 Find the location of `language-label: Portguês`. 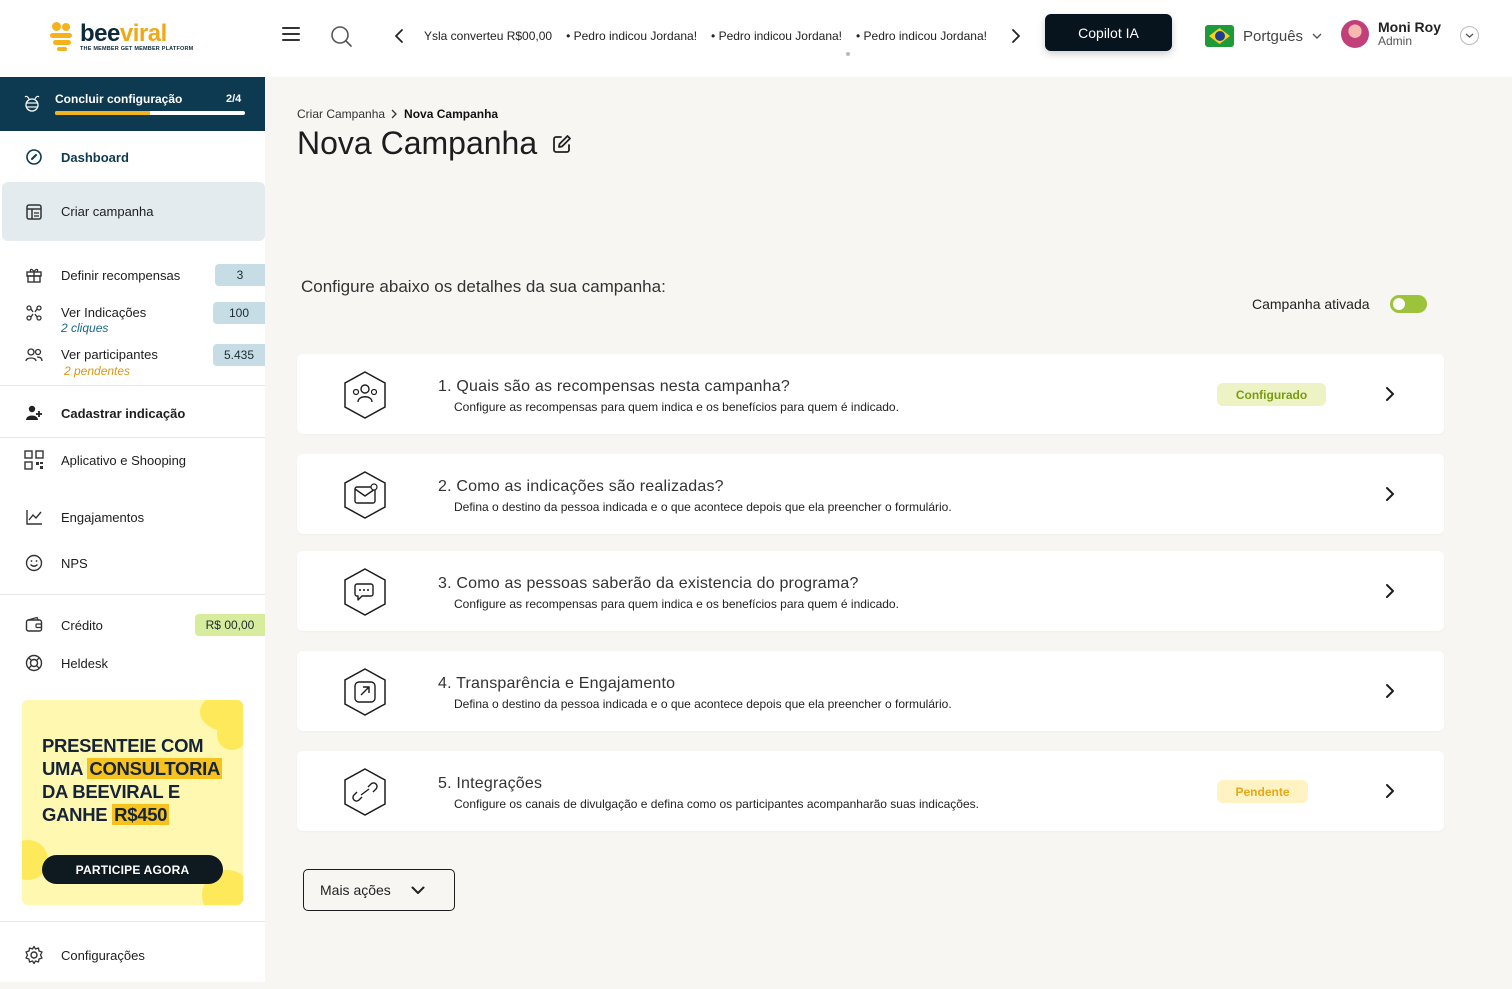

language-label: Portguês is located at coordinates (1273, 36).